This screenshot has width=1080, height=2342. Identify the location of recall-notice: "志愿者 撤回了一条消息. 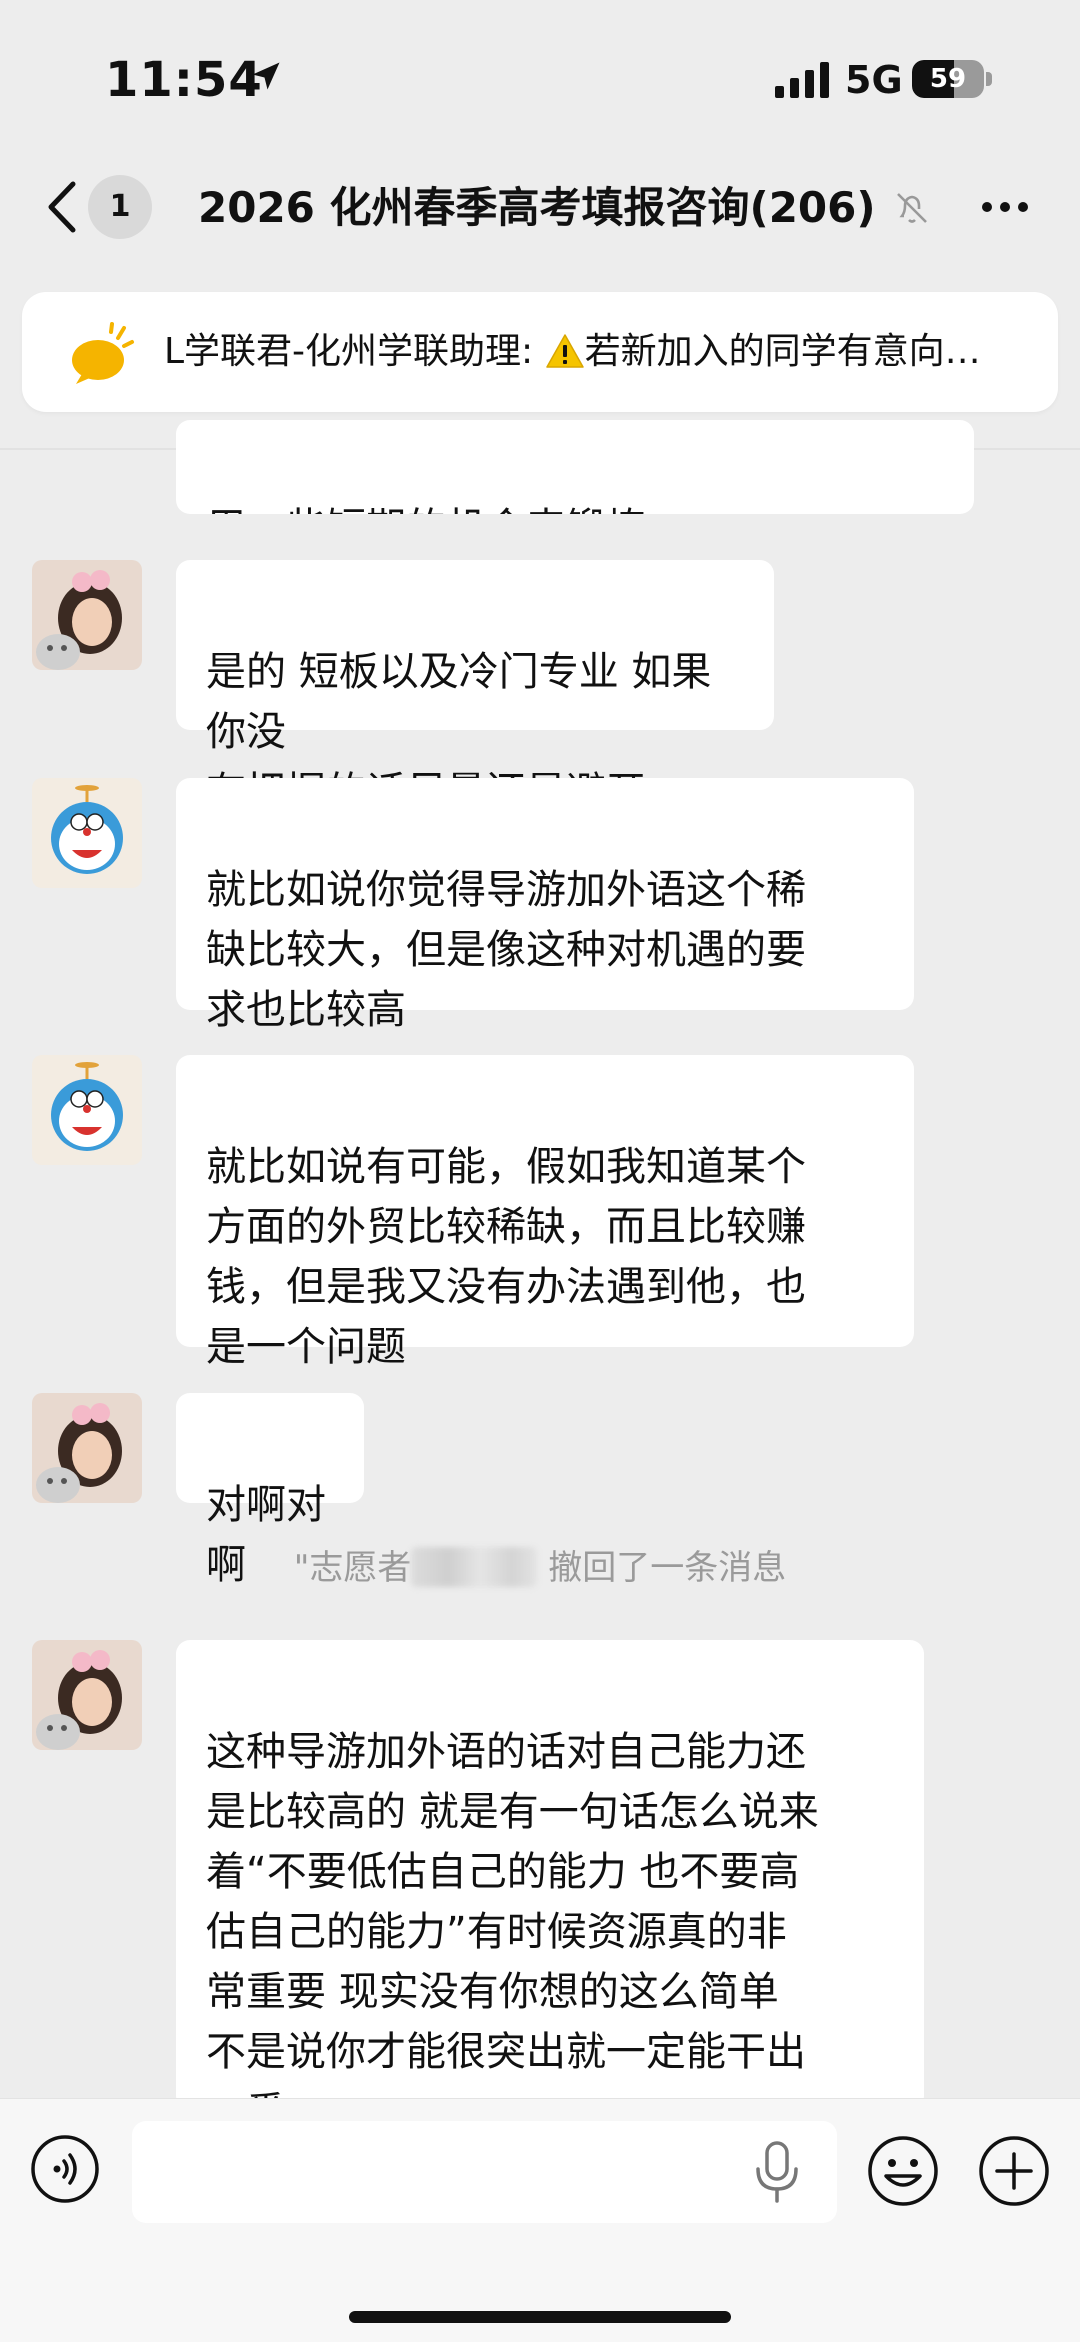
(540, 1564).